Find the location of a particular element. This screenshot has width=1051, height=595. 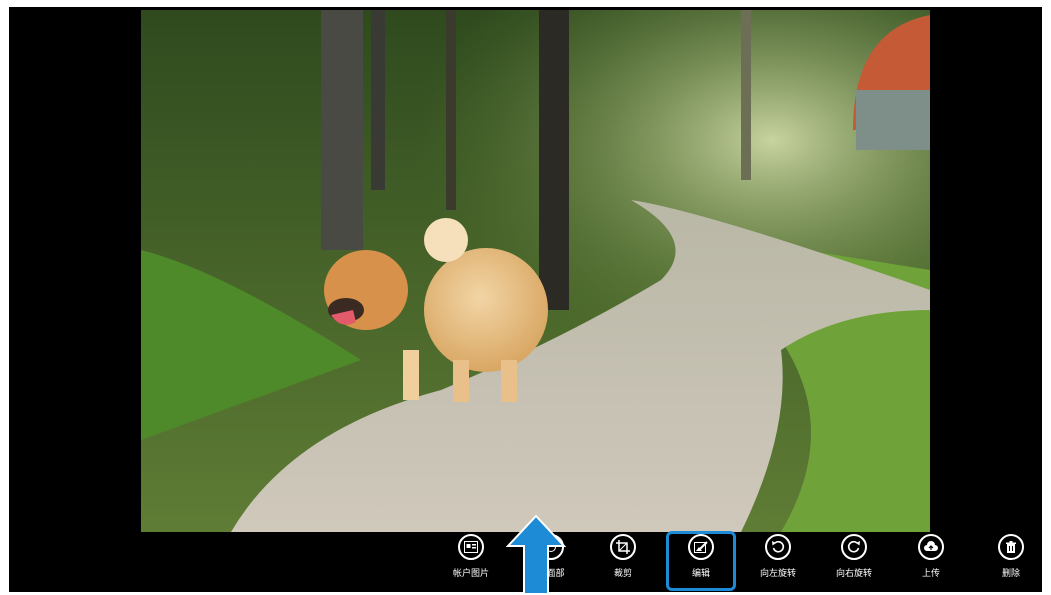

crop-label: 裁剪 is located at coordinates (622, 574).